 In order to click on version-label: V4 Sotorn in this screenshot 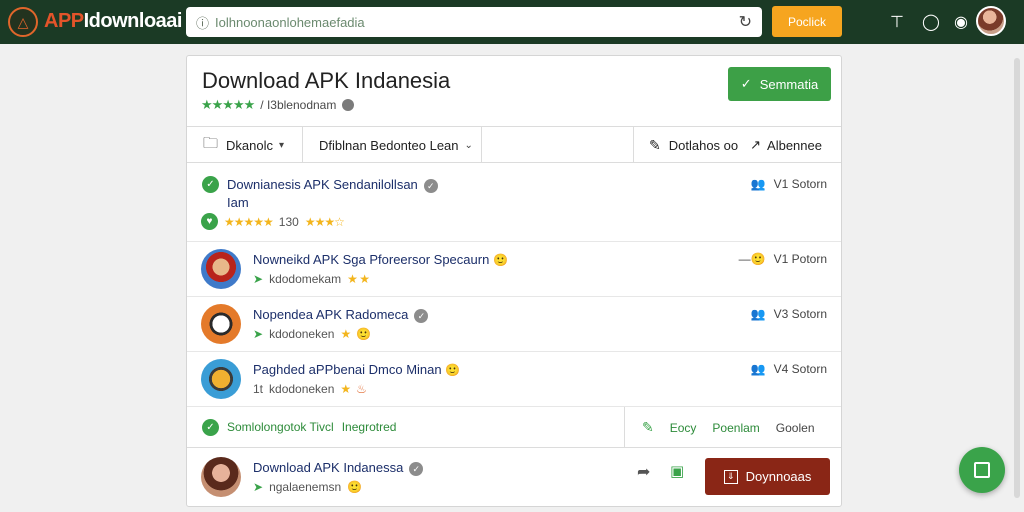, I will do `click(800, 369)`.